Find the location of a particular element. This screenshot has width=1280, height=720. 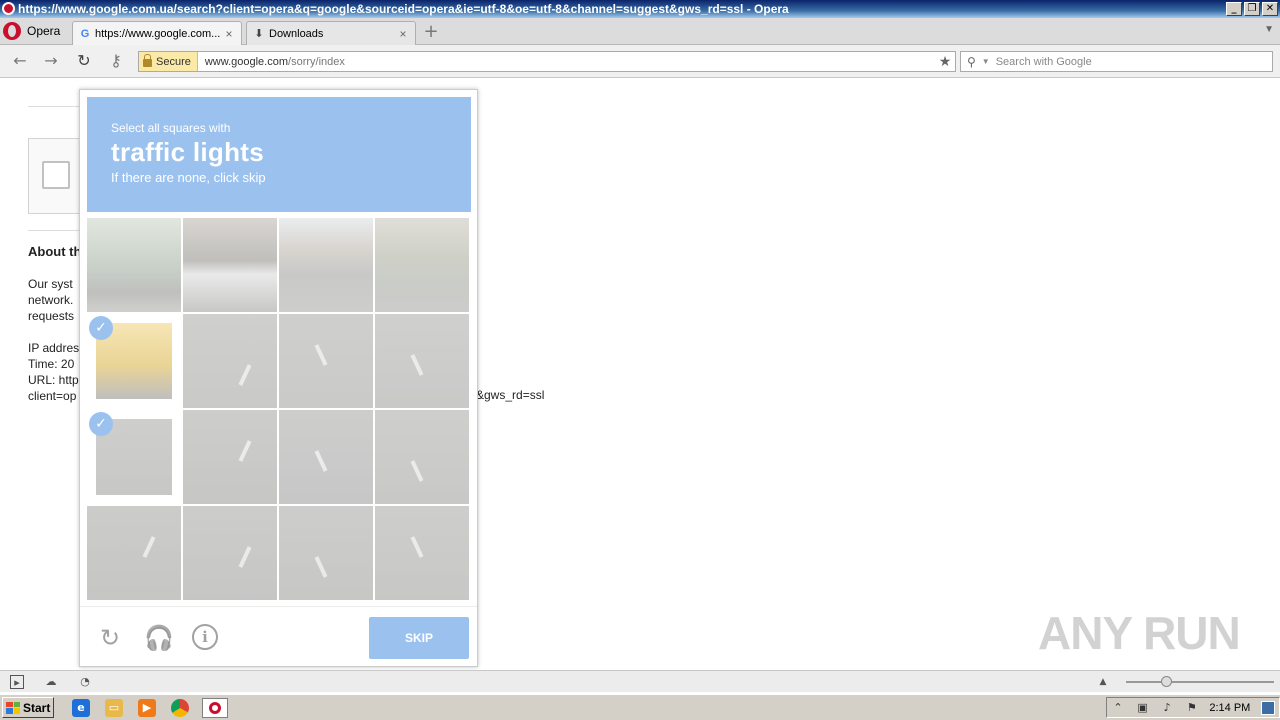

info-line: client=op is located at coordinates (52, 396).